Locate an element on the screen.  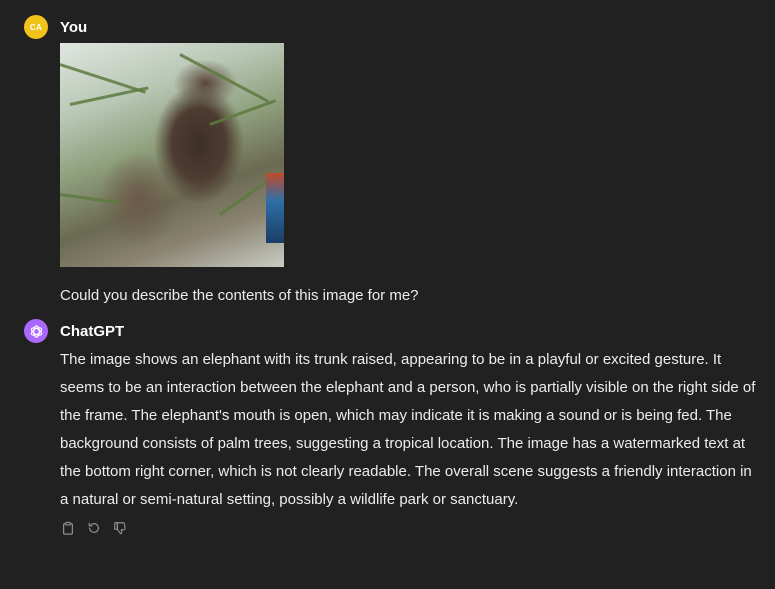
assistant-avatar is located at coordinates (36, 331).